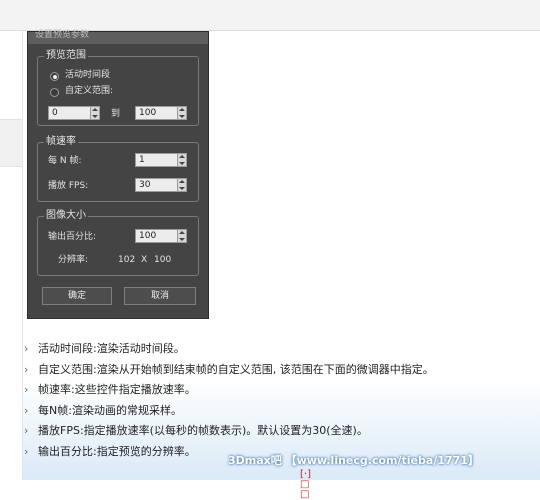  Describe the element at coordinates (54, 92) in the screenshot. I see `radio-custom-range` at that location.